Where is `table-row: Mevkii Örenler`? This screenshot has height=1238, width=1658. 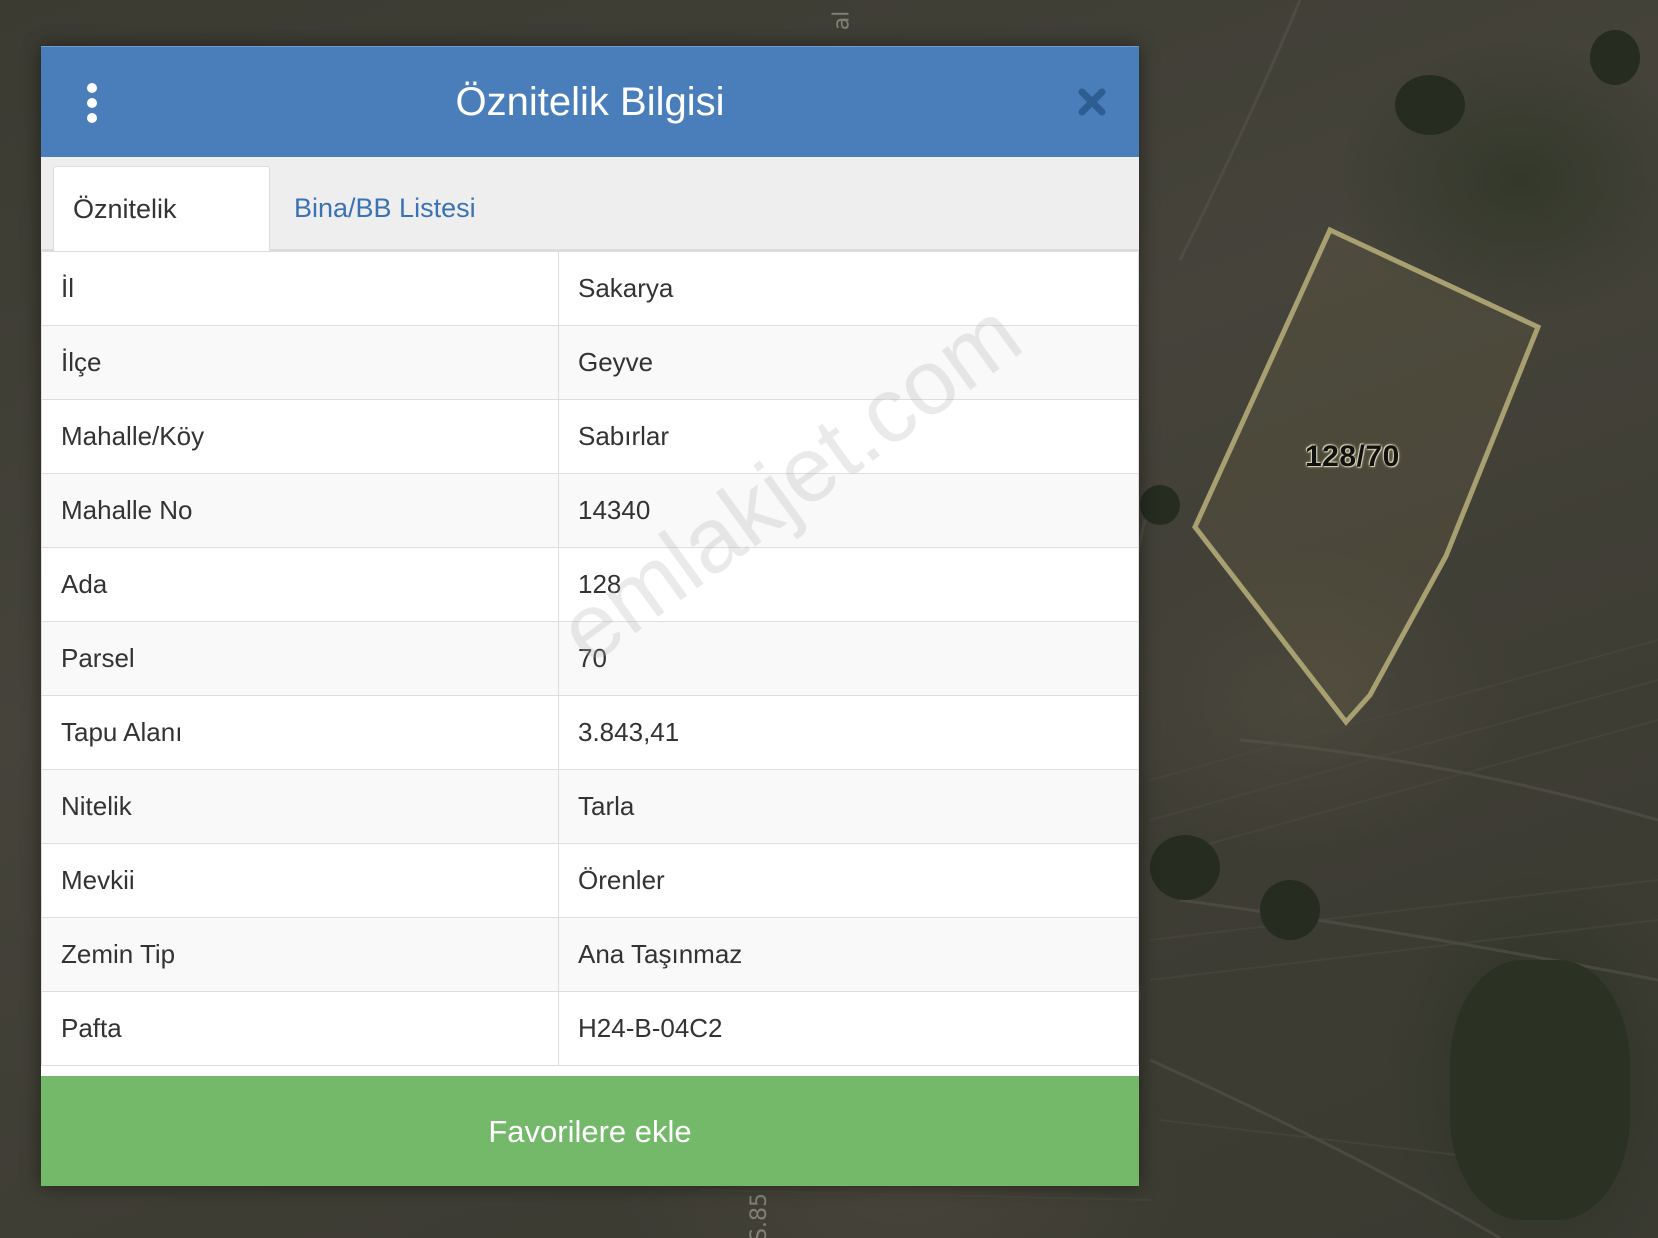
table-row: Mevkii Örenler is located at coordinates (590, 880).